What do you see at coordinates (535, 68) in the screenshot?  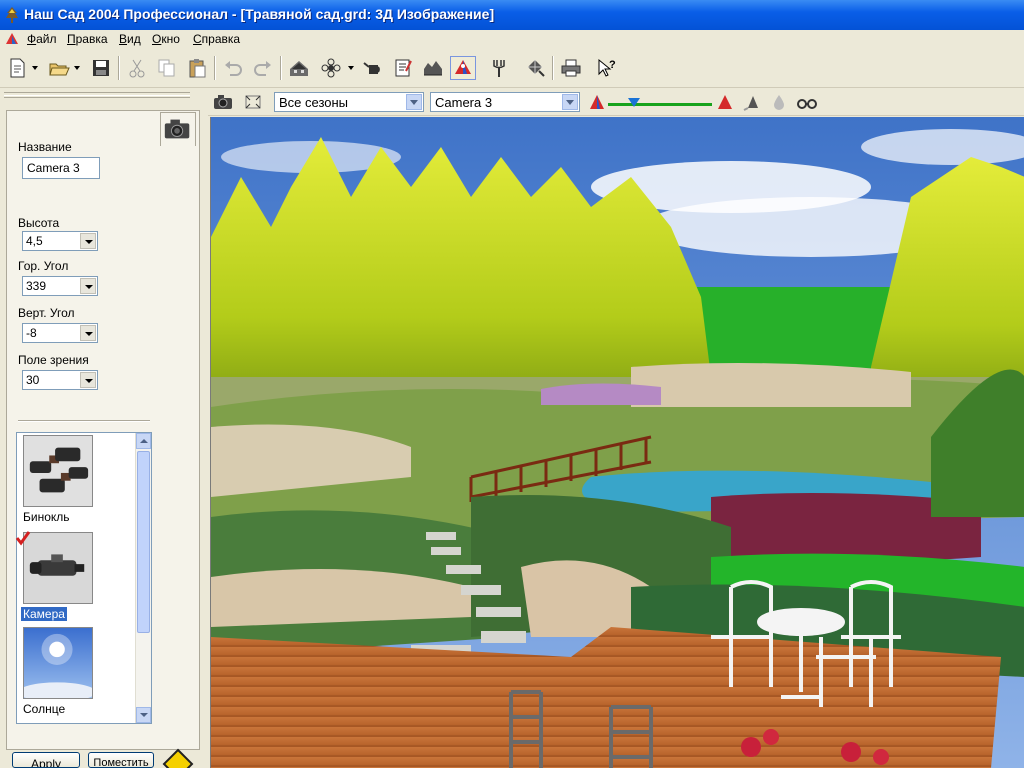 I see `transform-icon` at bounding box center [535, 68].